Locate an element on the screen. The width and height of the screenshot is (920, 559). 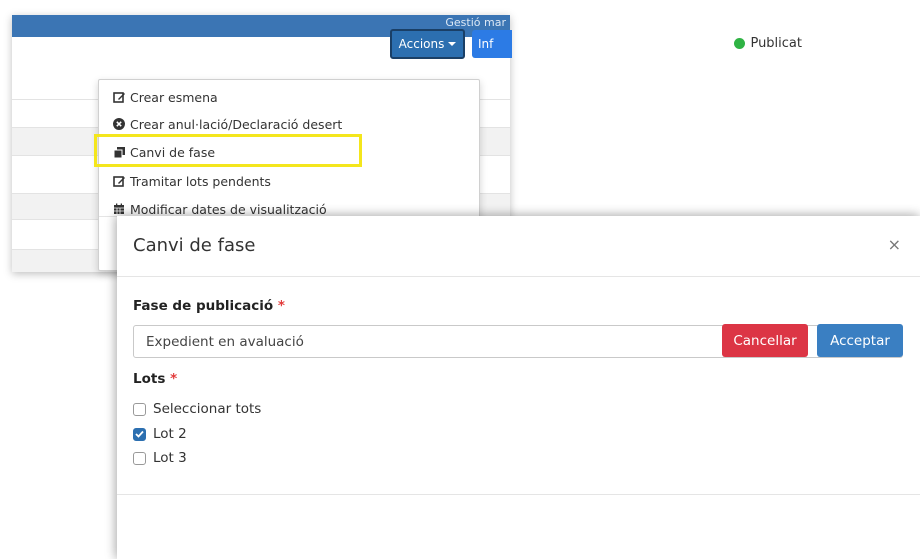
modal-footer is located at coordinates (518, 494).